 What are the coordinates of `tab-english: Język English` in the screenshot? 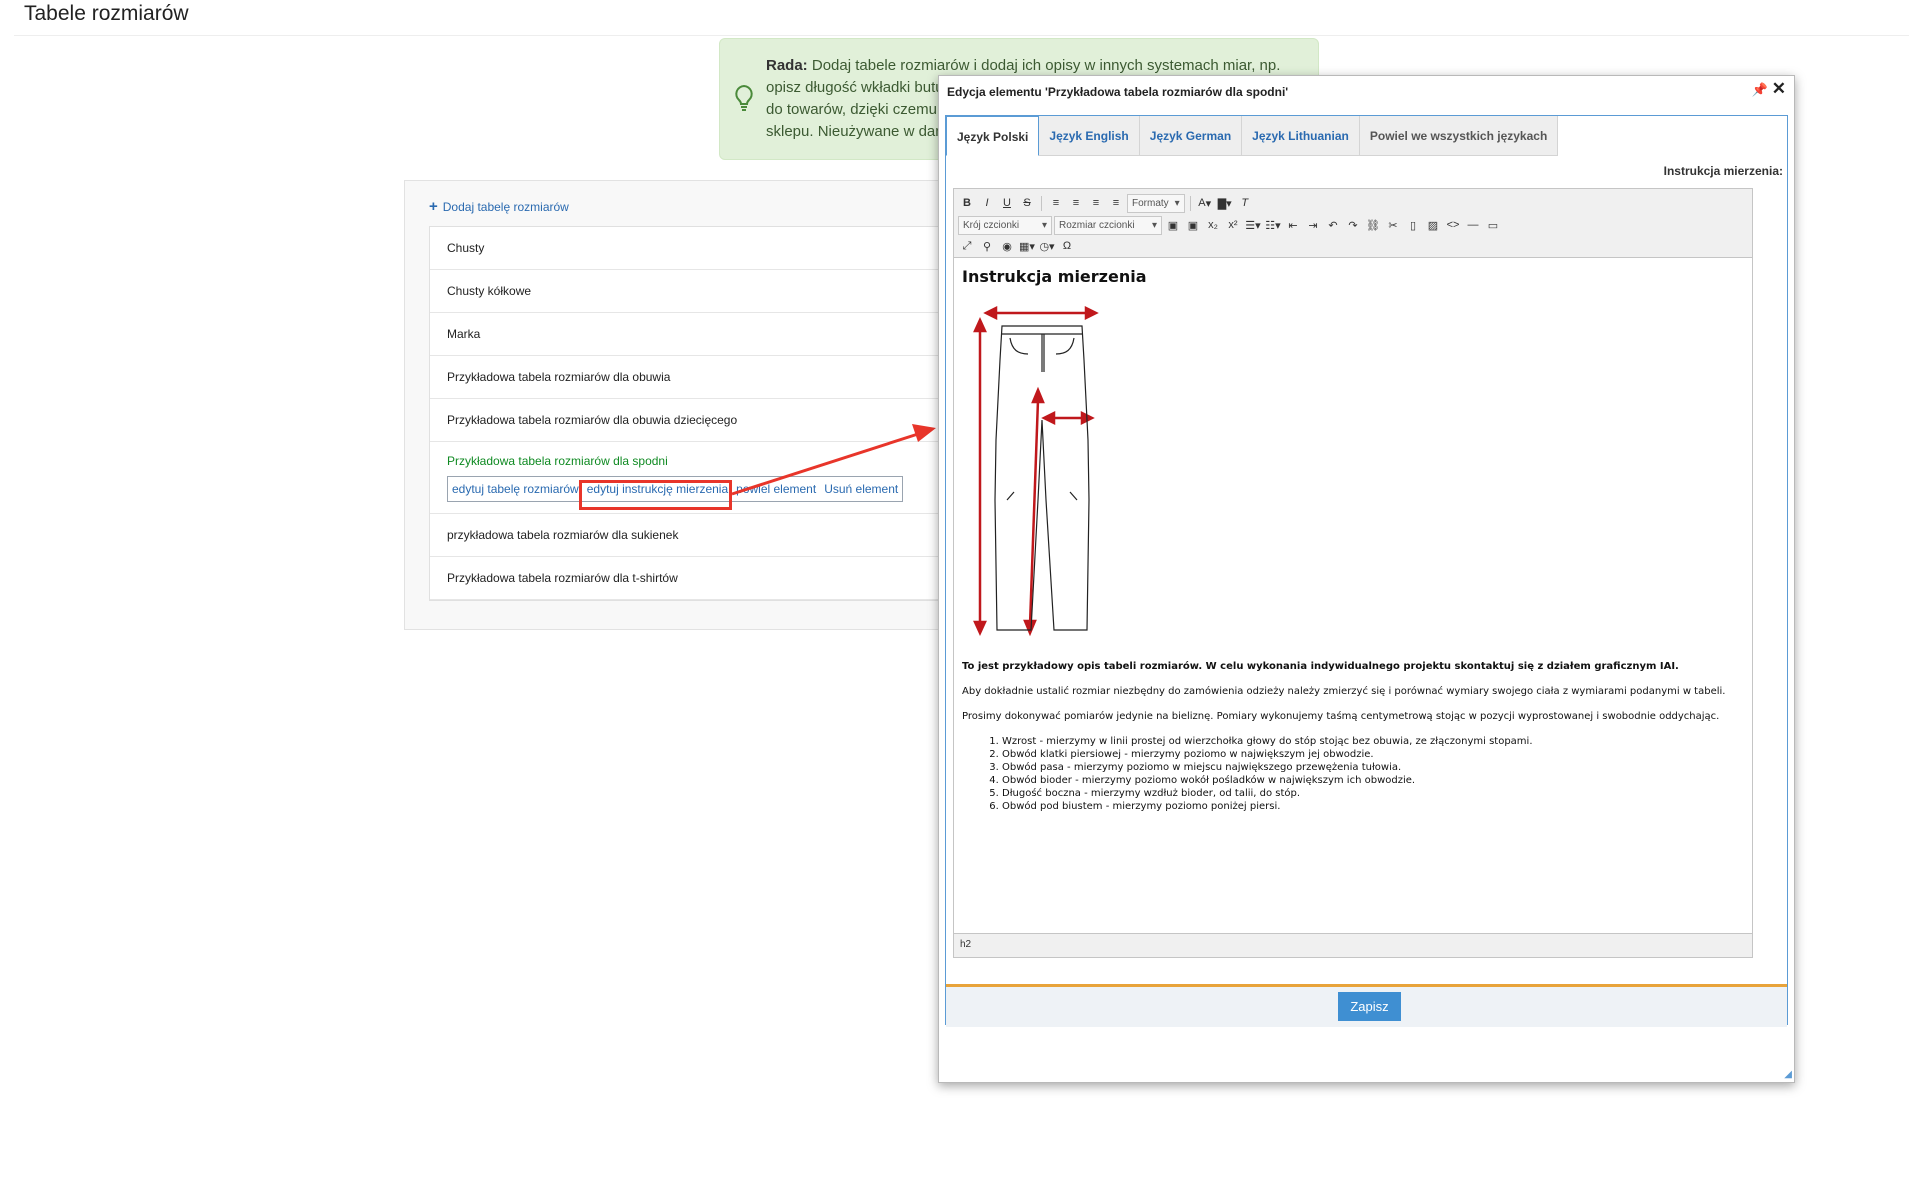 It's located at (1089, 136).